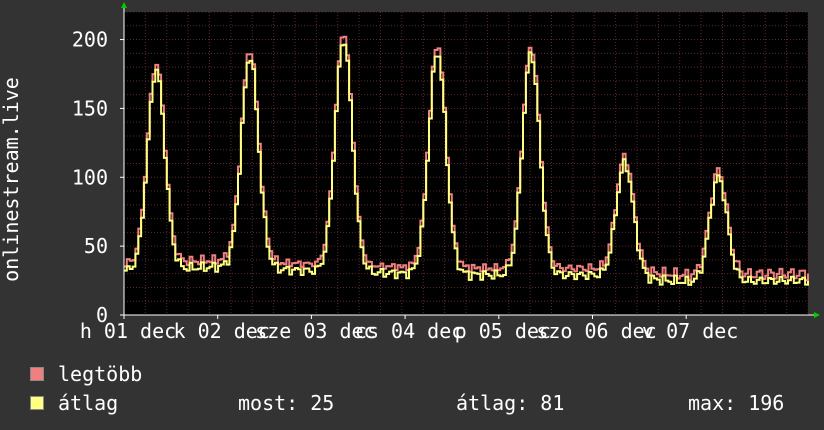 This screenshot has height=430, width=824. Describe the element at coordinates (90, 40) in the screenshot. I see `y-tick-label: 200` at that location.